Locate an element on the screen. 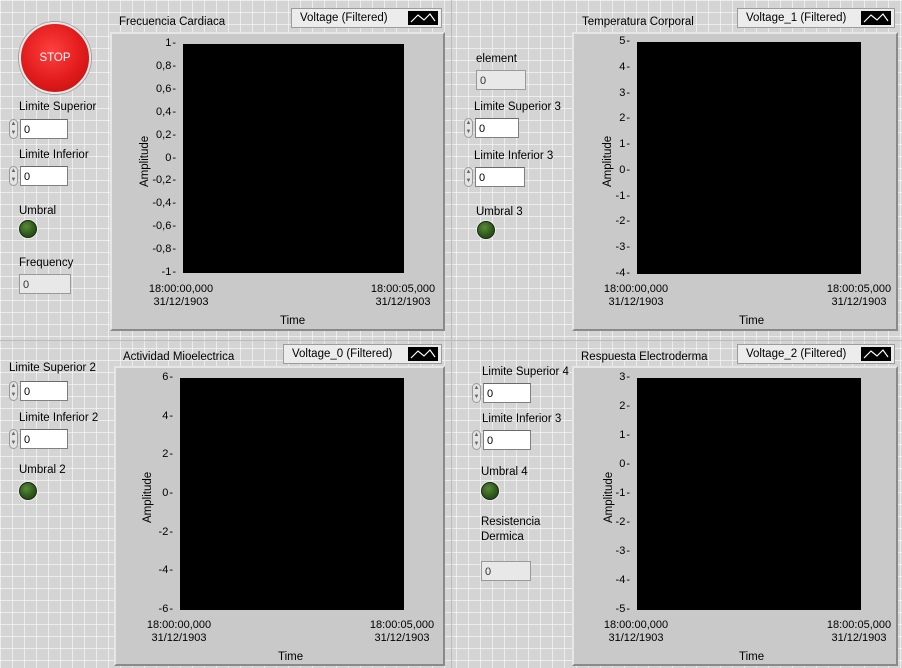  chart-title: Temperatura Corporal is located at coordinates (638, 22).